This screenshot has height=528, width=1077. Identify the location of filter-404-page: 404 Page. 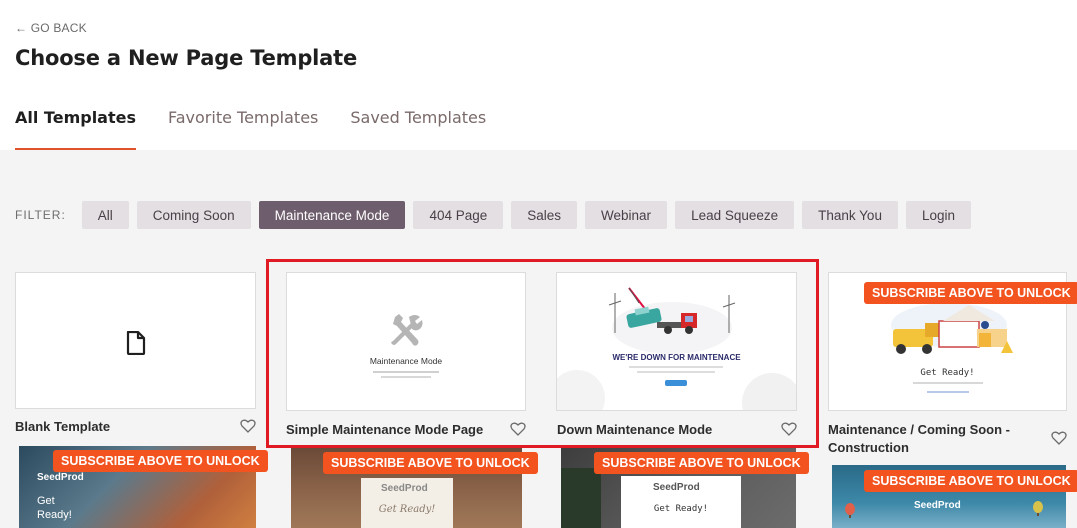
(458, 215).